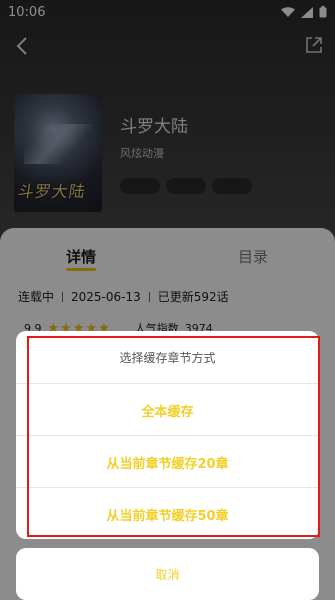 This screenshot has width=335, height=600. What do you see at coordinates (167, 462) in the screenshot?
I see `cache-20-chapters-option: 从当前章节缓存20章` at bounding box center [167, 462].